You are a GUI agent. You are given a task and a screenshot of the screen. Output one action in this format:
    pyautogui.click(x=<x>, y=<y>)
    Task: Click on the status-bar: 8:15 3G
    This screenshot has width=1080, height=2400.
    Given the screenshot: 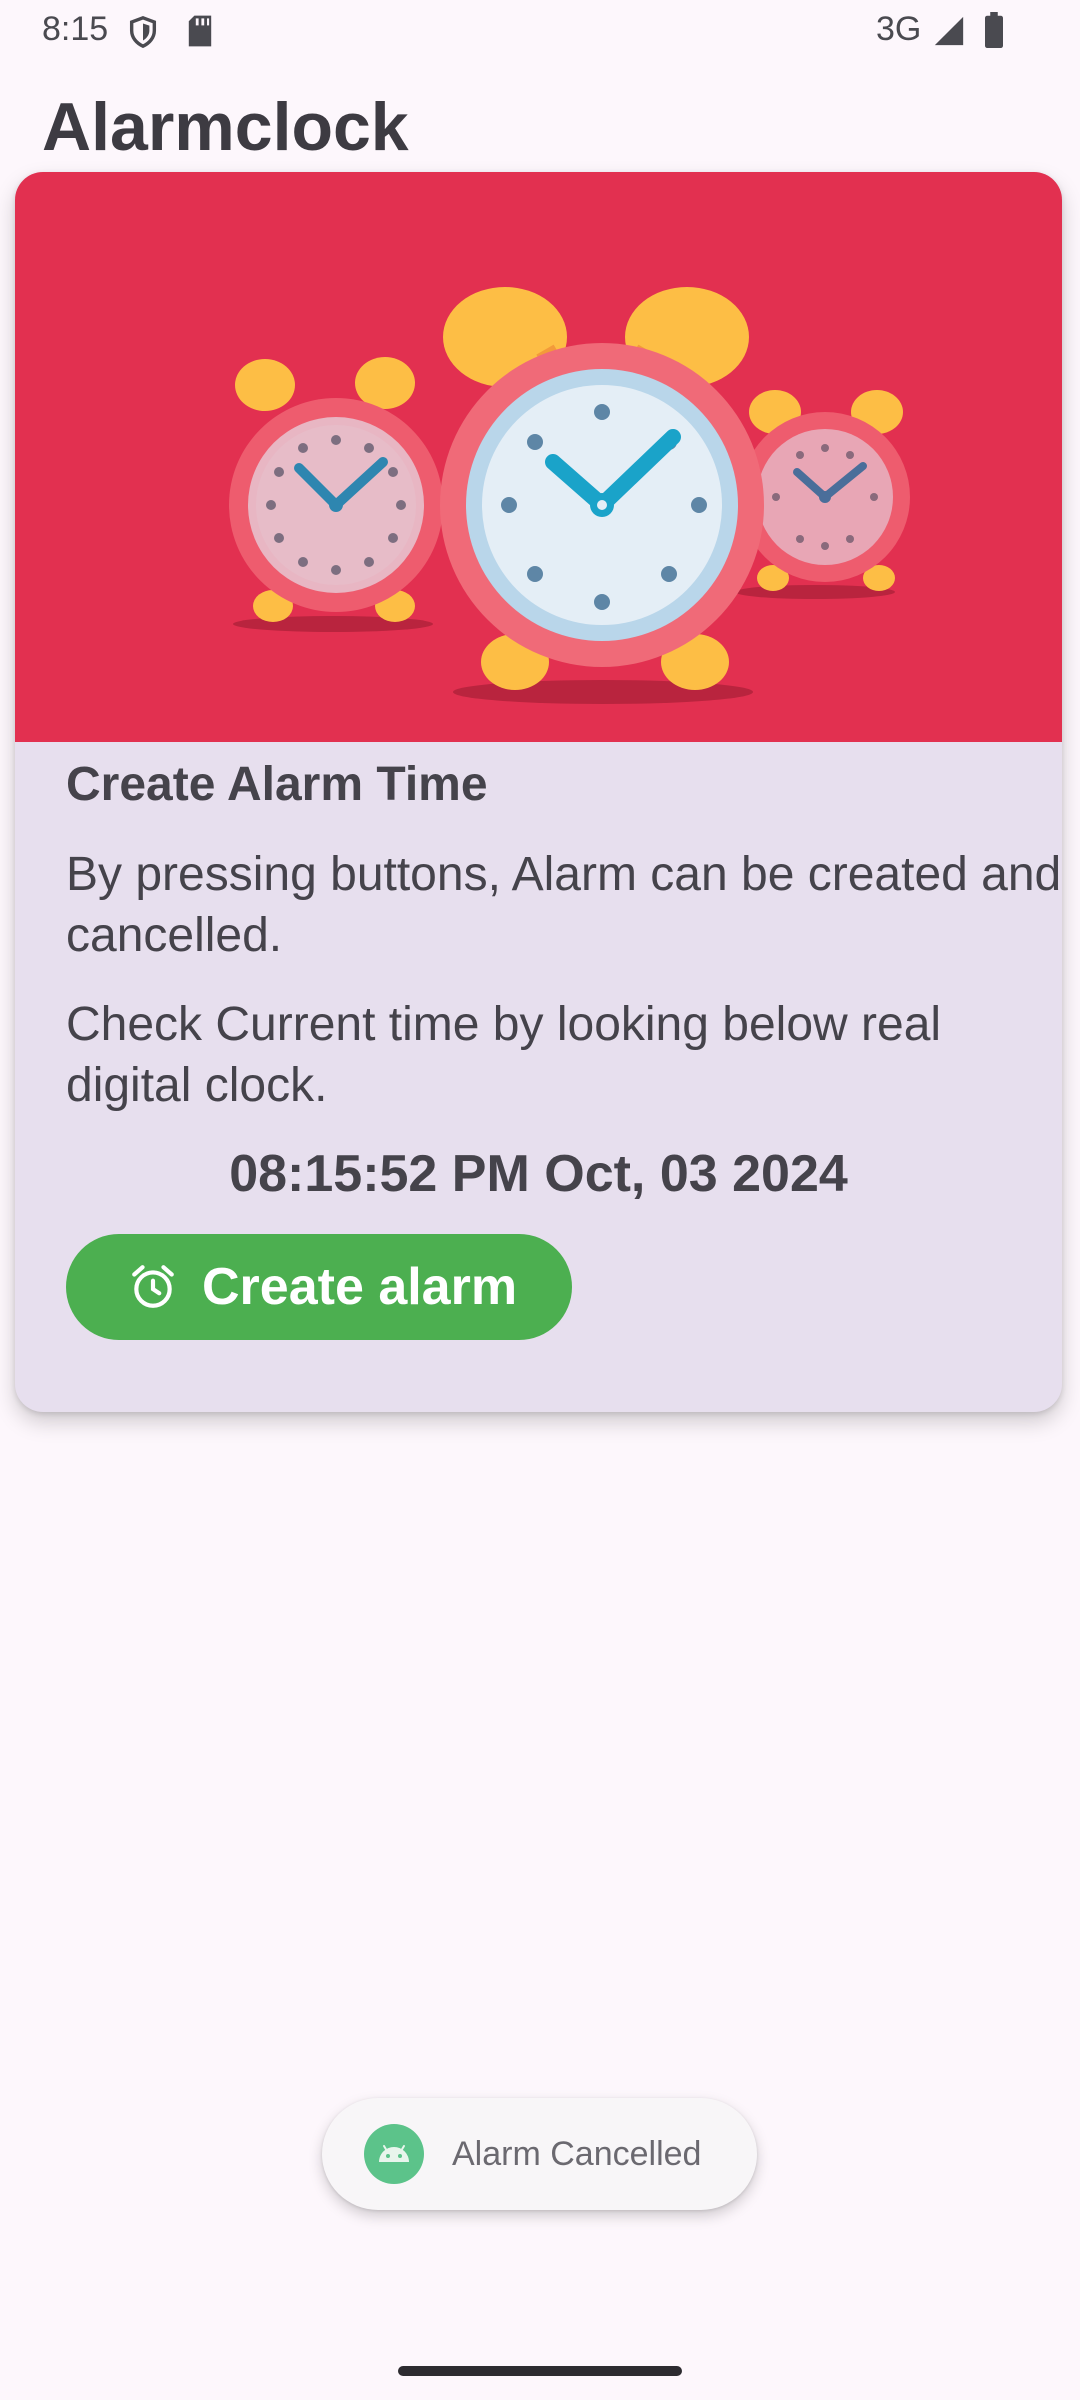 What is the action you would take?
    pyautogui.click(x=540, y=31)
    